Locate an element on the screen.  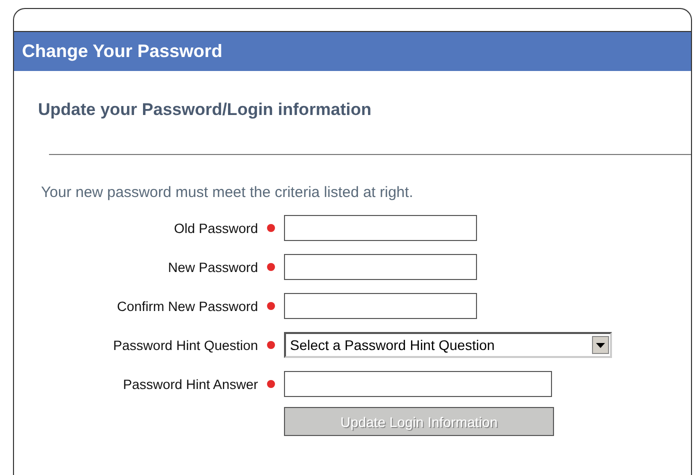
field-label: Confirm New Password is located at coordinates (187, 306).